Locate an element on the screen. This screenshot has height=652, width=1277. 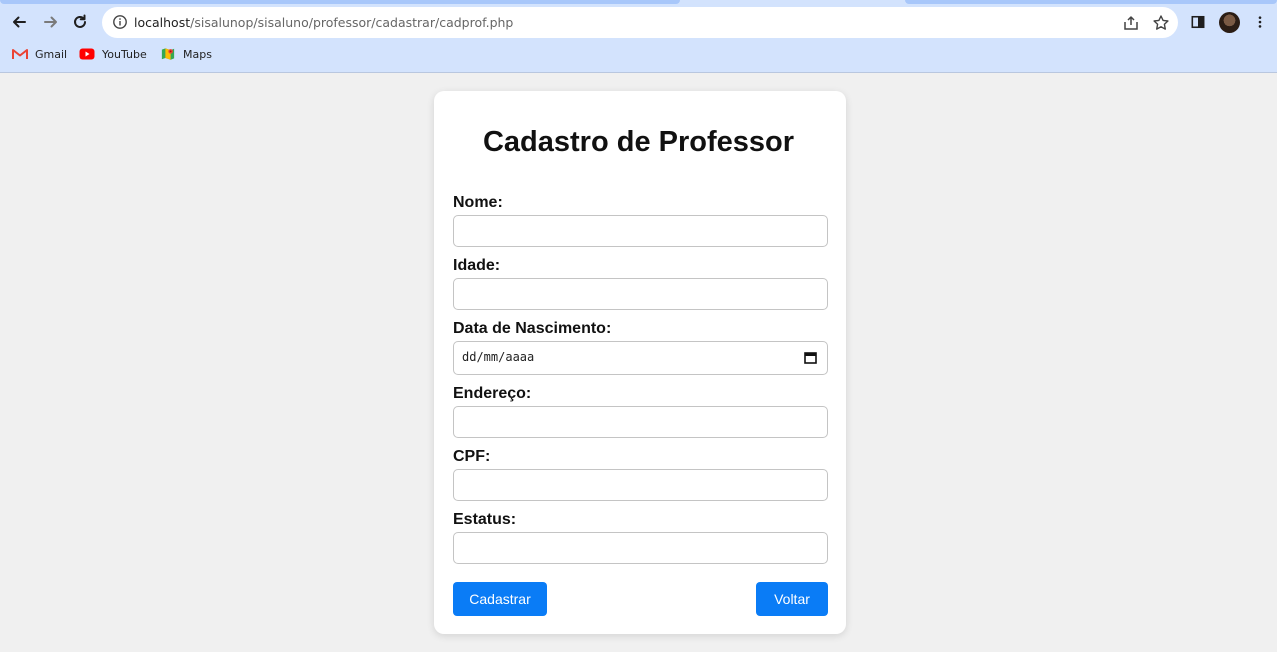
avatar is located at coordinates (1229, 22).